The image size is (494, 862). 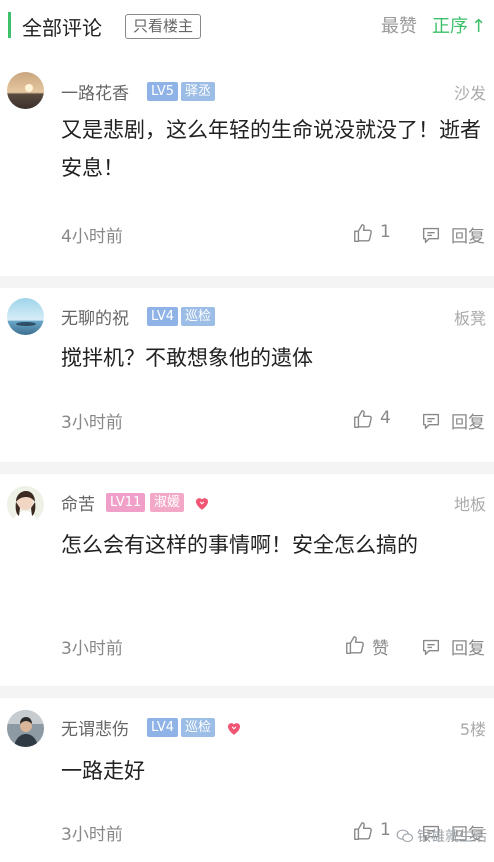 I want to click on floor-label: 地板, so click(x=469, y=504).